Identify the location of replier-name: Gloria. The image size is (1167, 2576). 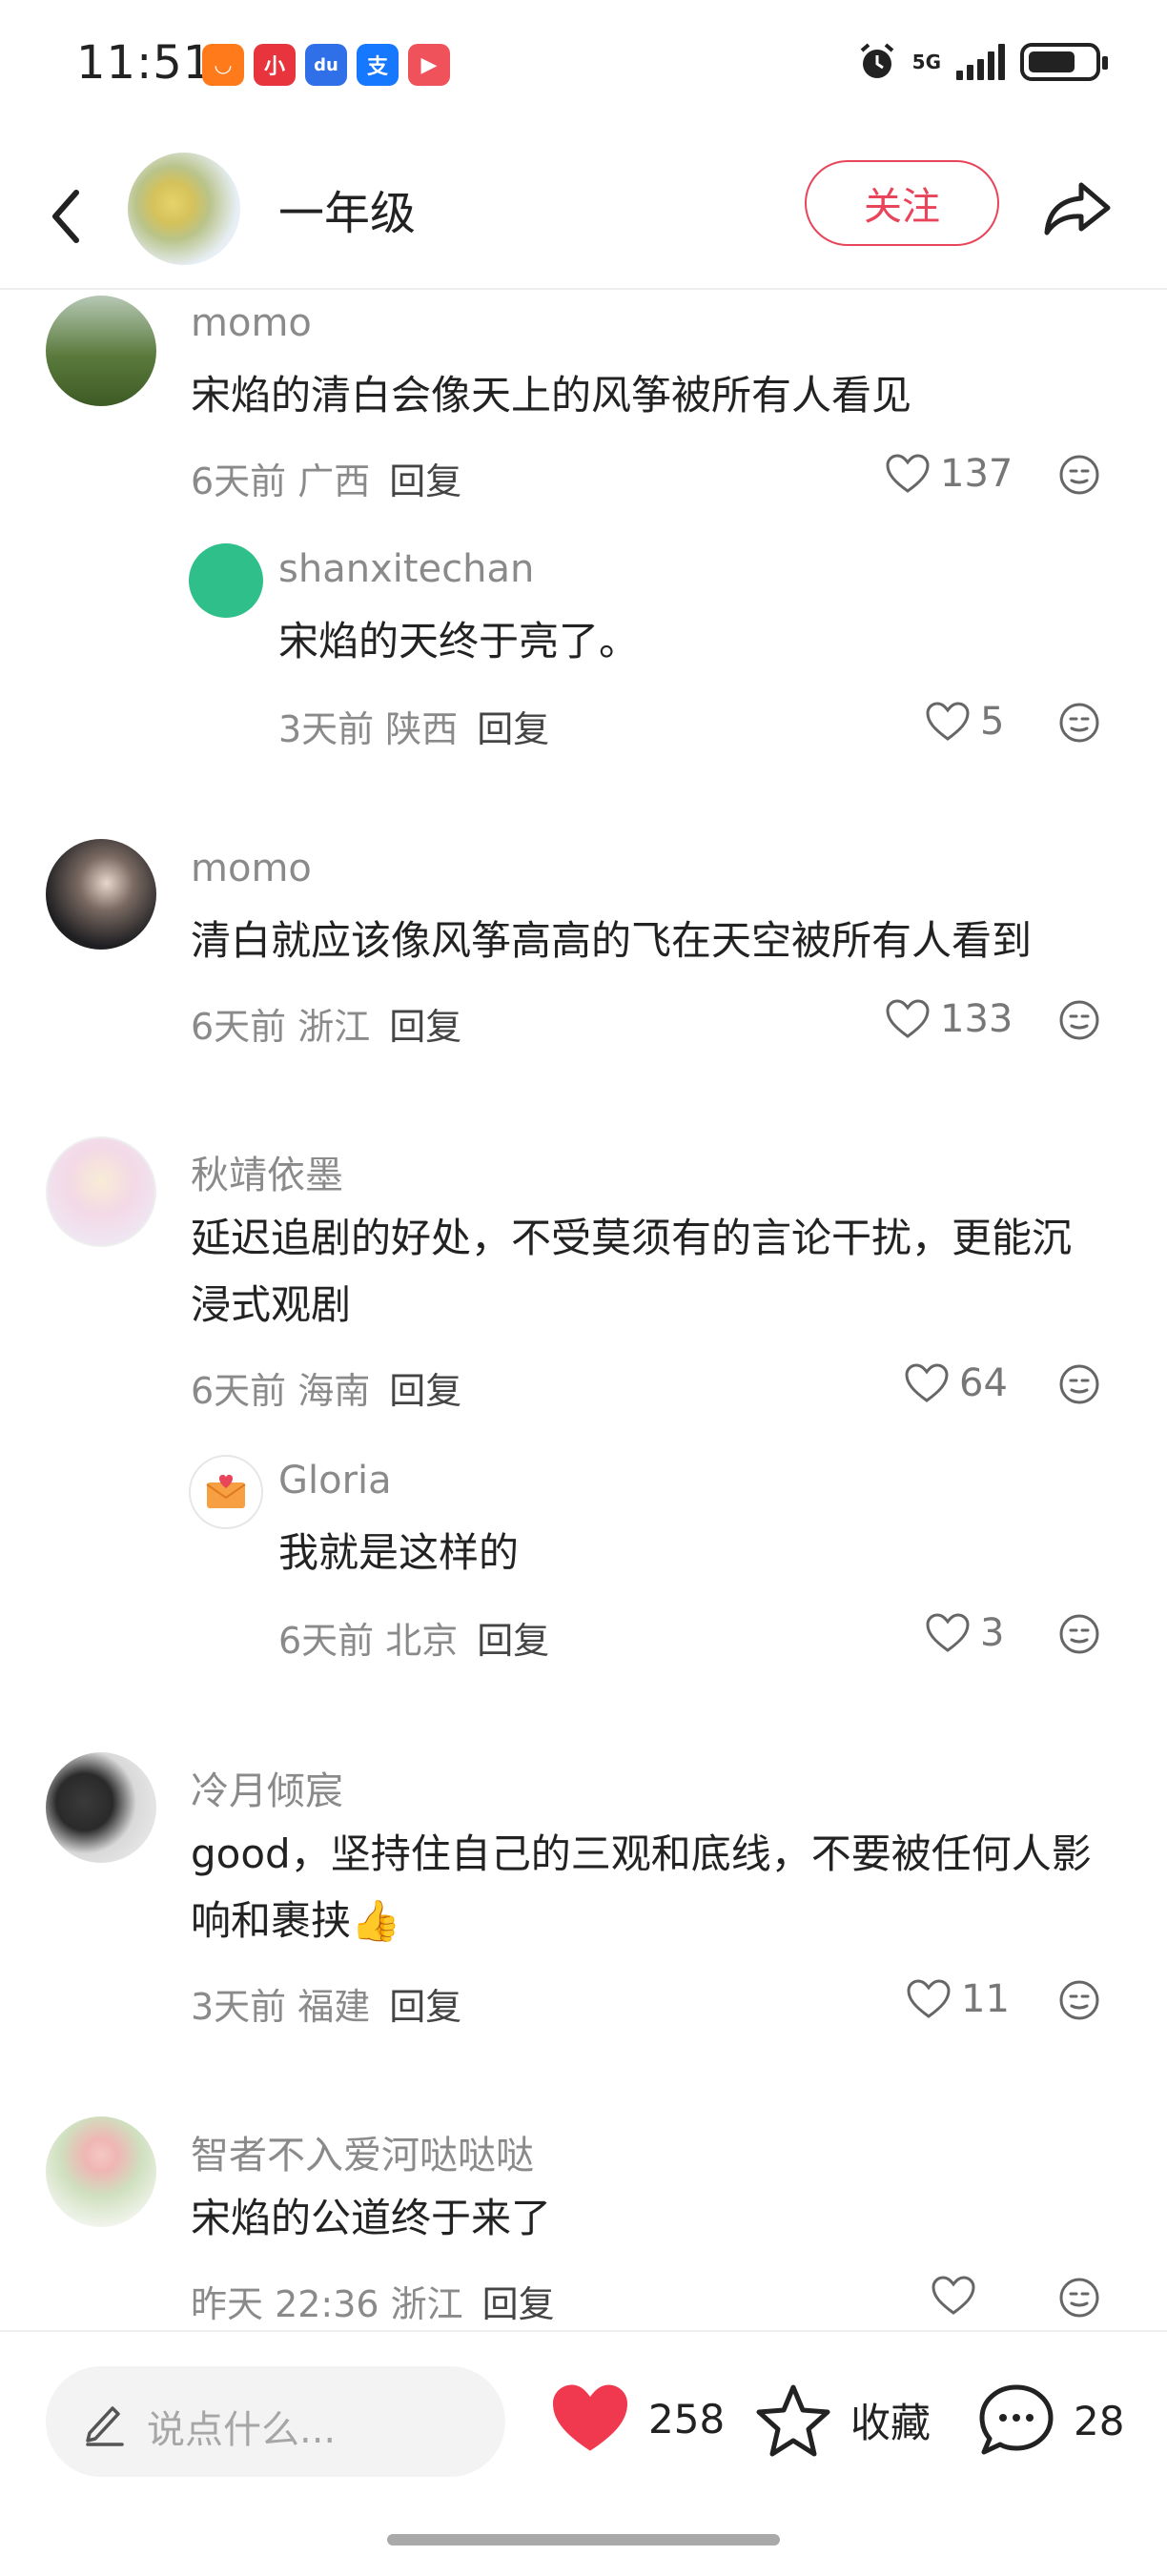
(335, 1481).